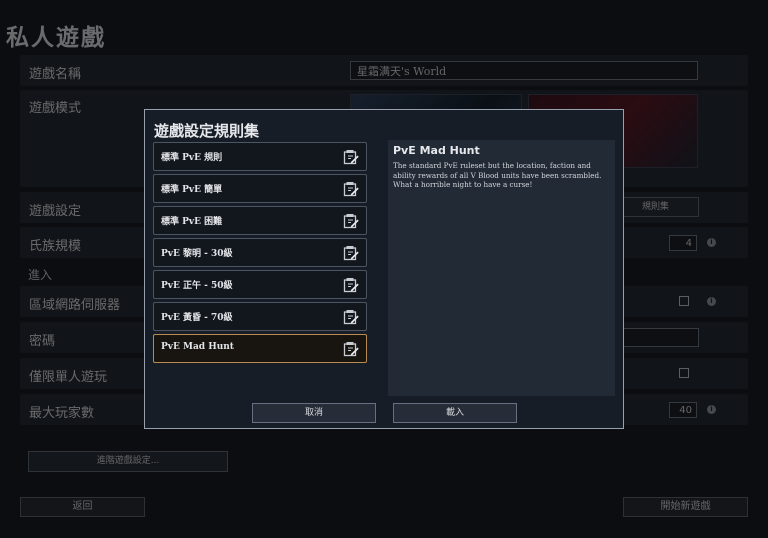  I want to click on ruleset-item: PvE 黃昏 - 70級, so click(260, 316).